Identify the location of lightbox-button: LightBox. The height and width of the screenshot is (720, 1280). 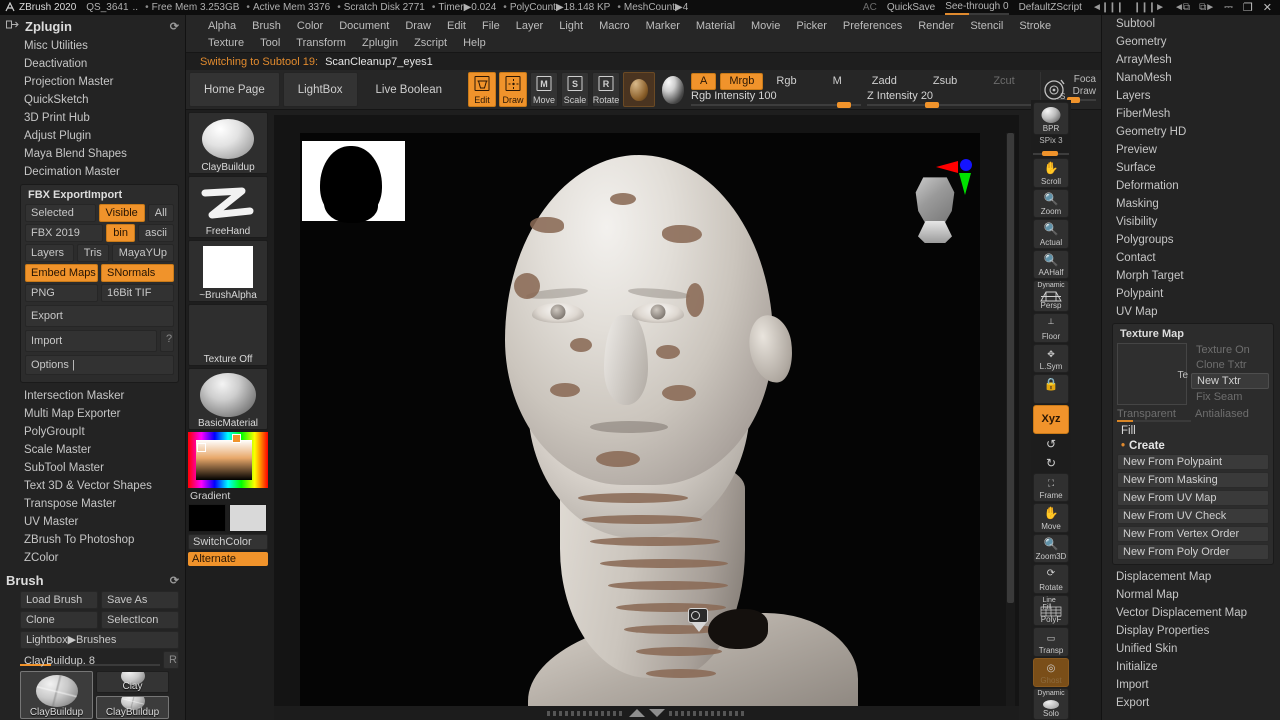
(320, 89).